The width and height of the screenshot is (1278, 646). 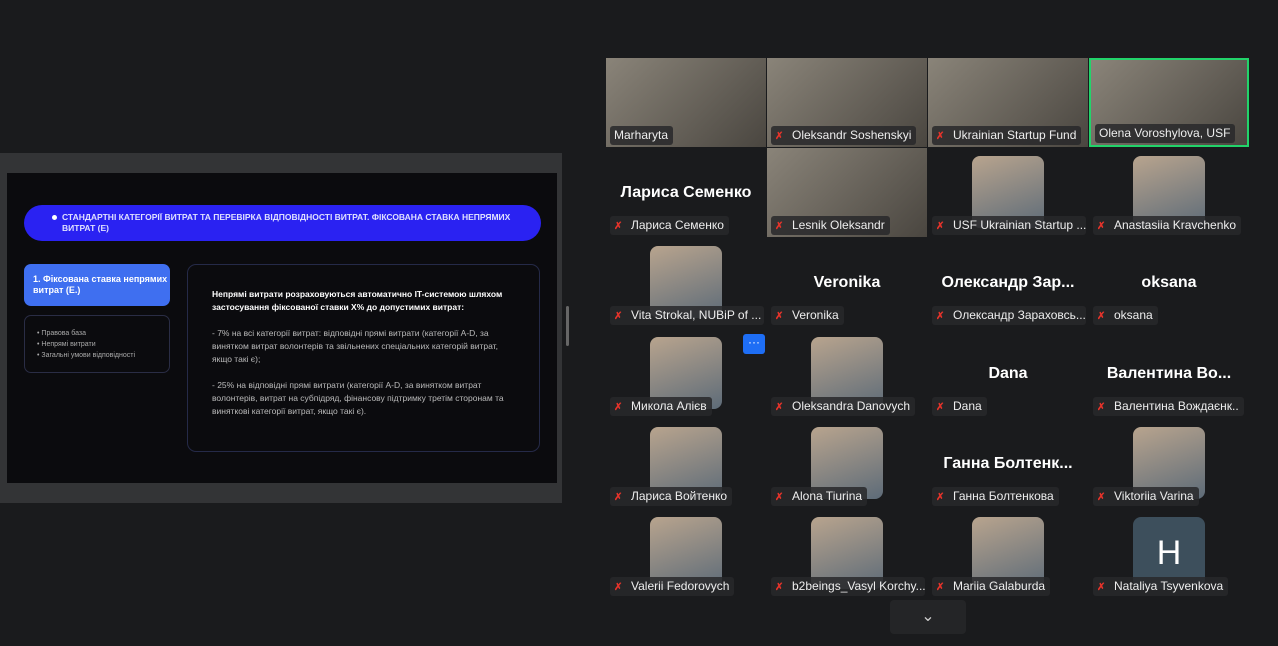 What do you see at coordinates (1169, 193) in the screenshot?
I see `participant-tile: ✗ Anastasiia Kravchenko` at bounding box center [1169, 193].